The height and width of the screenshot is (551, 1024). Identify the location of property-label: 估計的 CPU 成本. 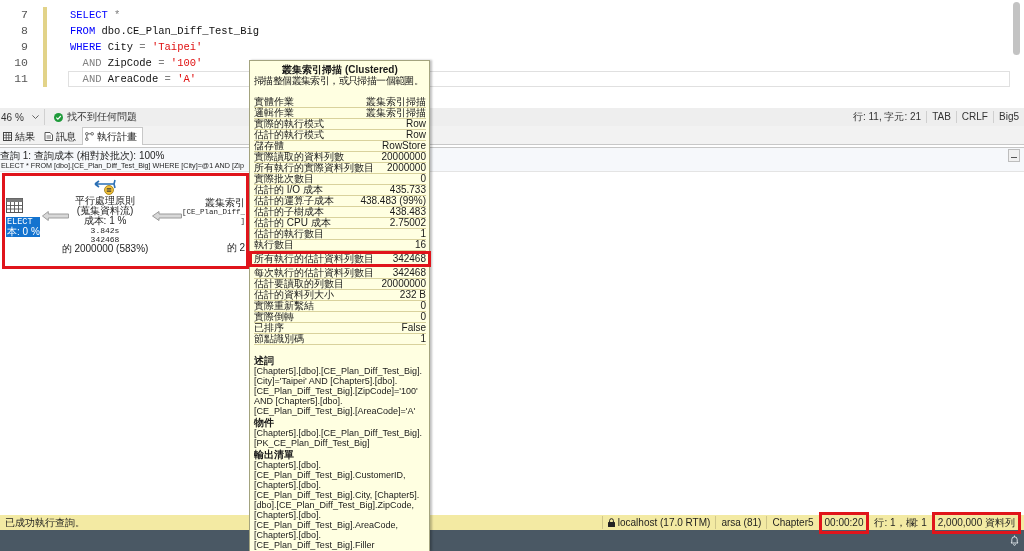
(292, 223).